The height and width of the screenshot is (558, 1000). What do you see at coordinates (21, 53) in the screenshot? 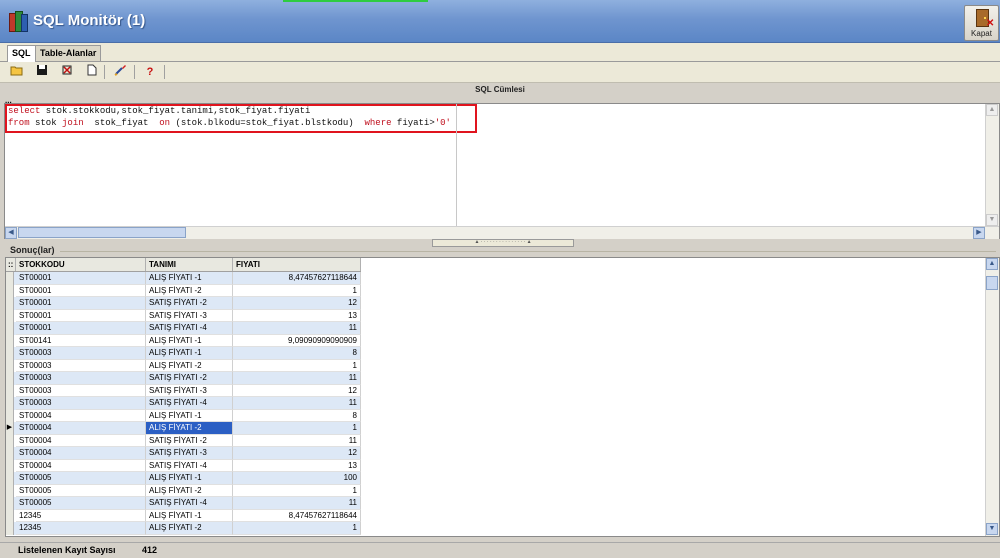
I see `tab-sql: SQL` at bounding box center [21, 53].